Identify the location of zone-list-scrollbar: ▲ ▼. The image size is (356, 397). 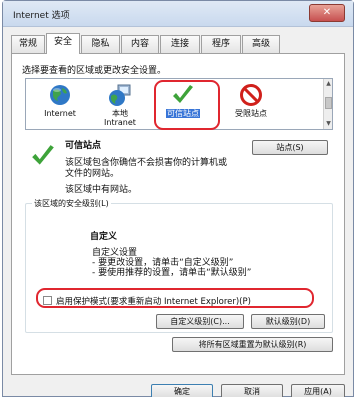
(327, 104).